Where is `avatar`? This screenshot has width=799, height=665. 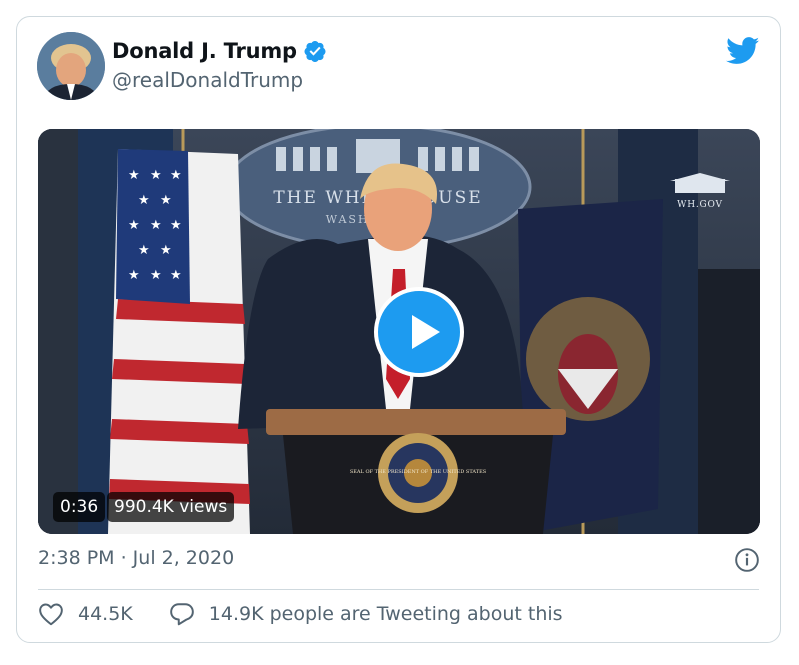
avatar is located at coordinates (71, 66).